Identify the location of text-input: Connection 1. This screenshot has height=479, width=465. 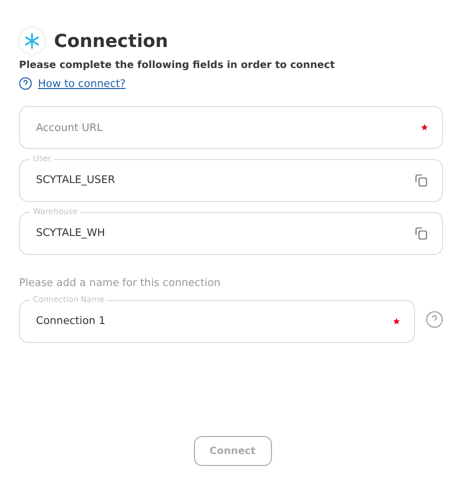
(210, 321).